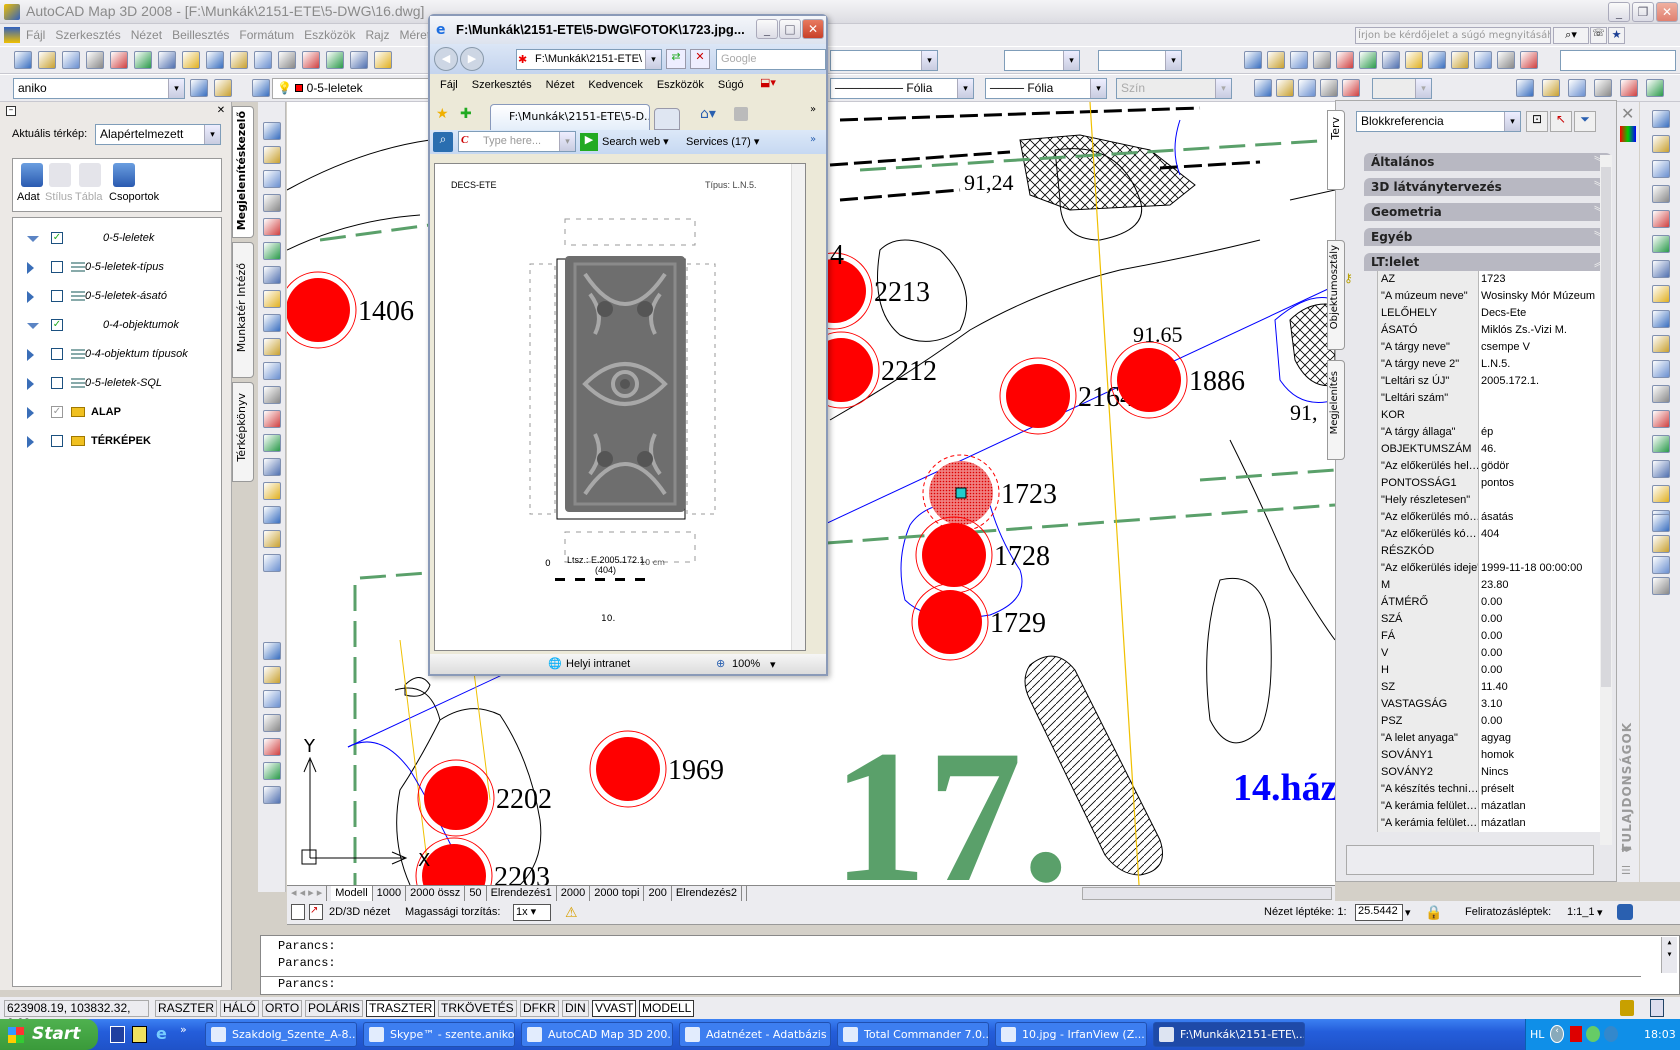  Describe the element at coordinates (117, 354) in the screenshot. I see `tree-item: 0-4-objektum típusok` at that location.